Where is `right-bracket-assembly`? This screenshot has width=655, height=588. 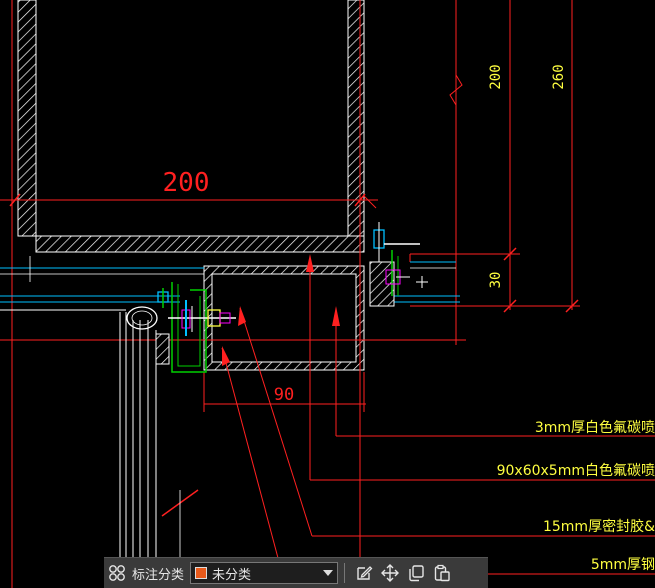
right-bracket-assembly is located at coordinates (409, 251).